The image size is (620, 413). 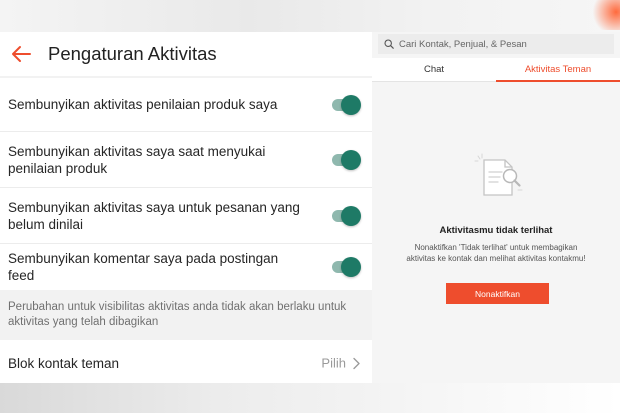 I want to click on back-button, so click(x=21, y=54).